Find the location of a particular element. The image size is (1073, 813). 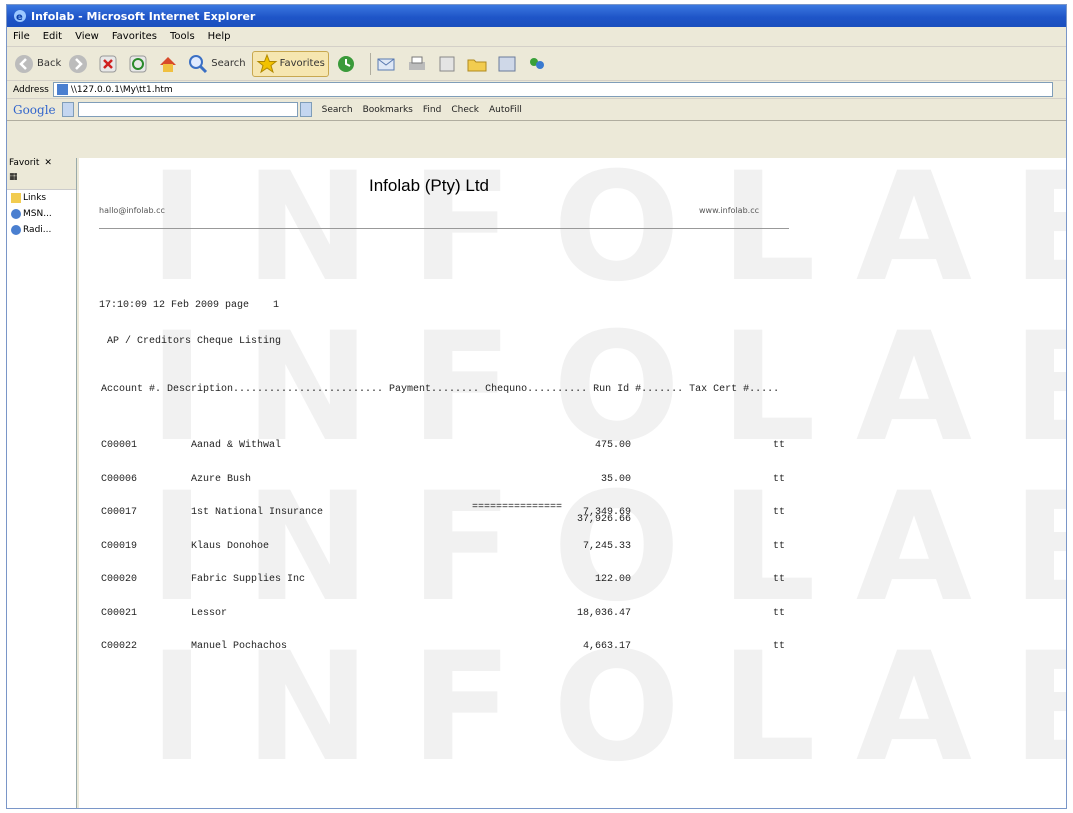

page-icon is located at coordinates (62, 89).